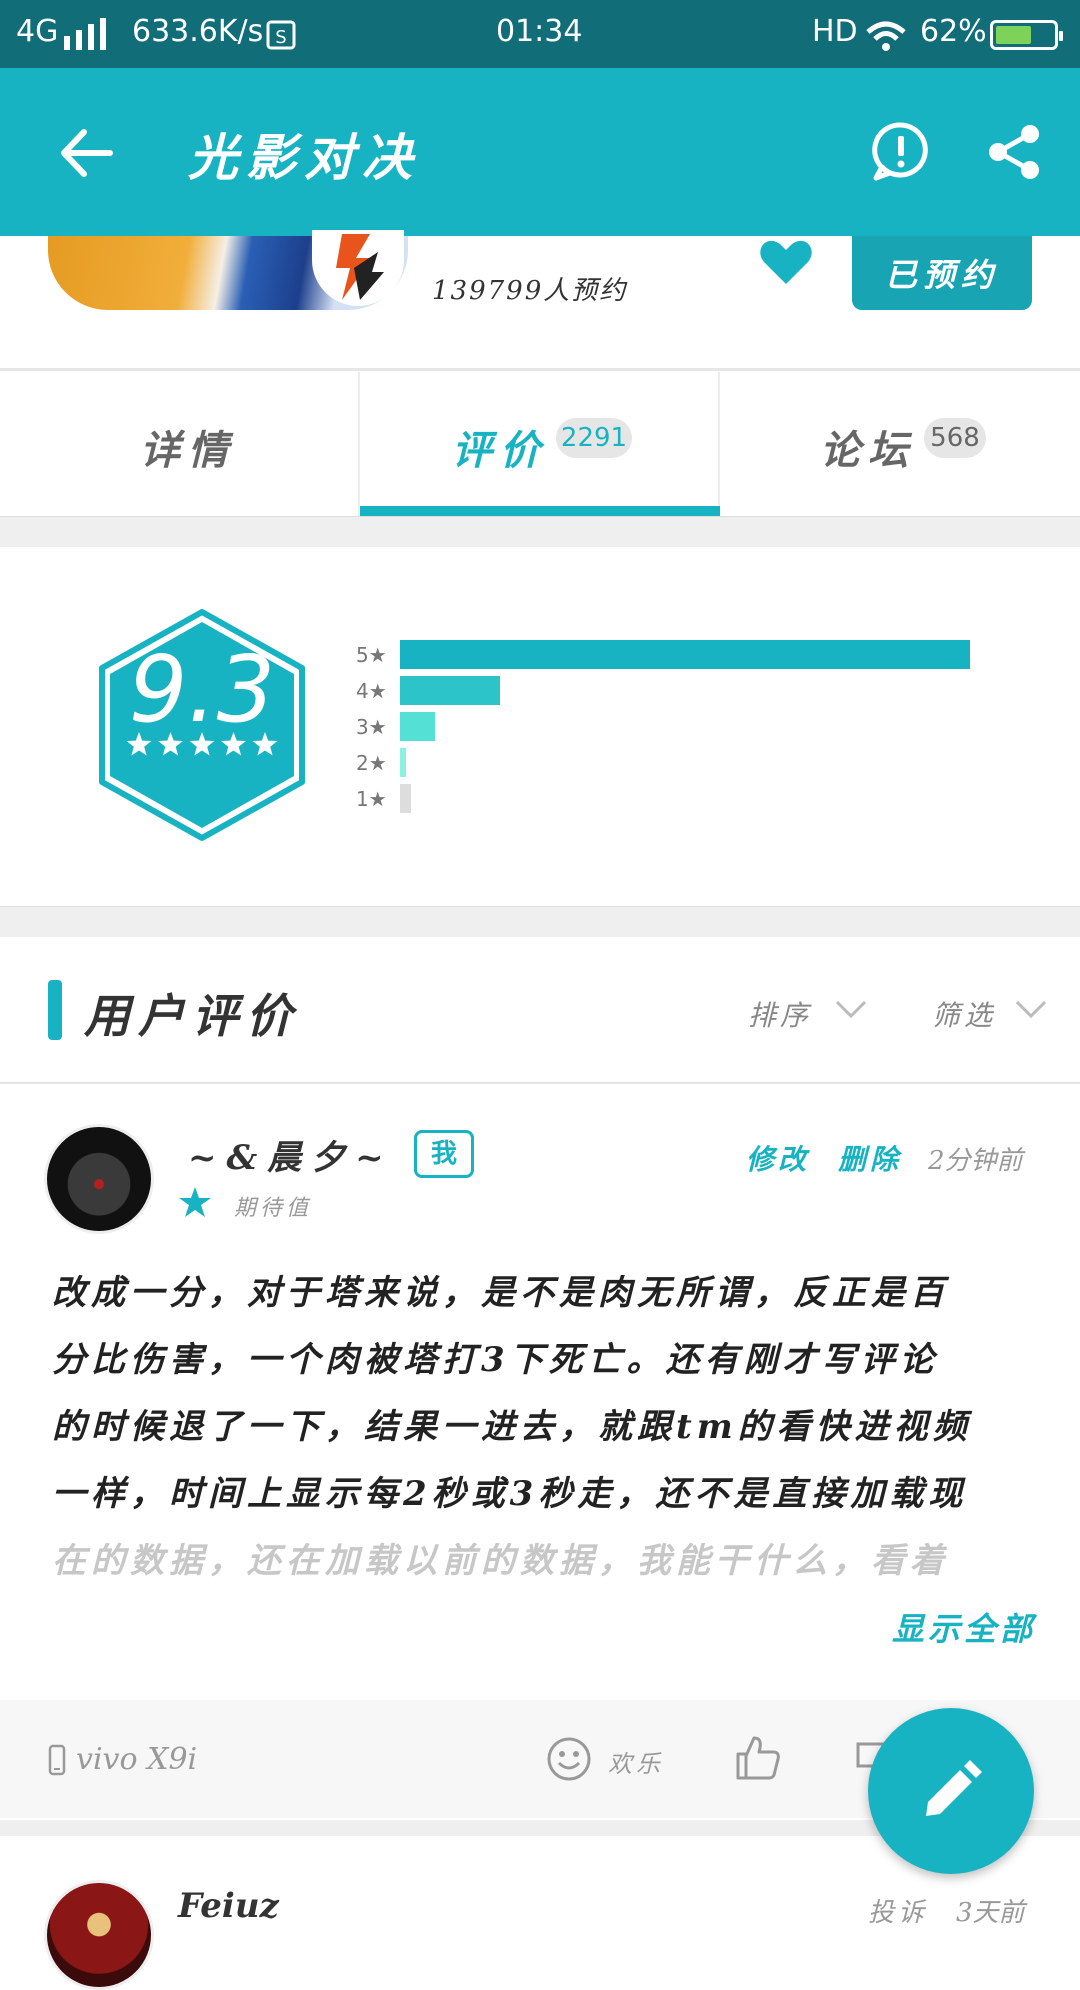 This screenshot has height=1990, width=1080. What do you see at coordinates (273, 1208) in the screenshot?
I see `review-status: 期待值` at bounding box center [273, 1208].